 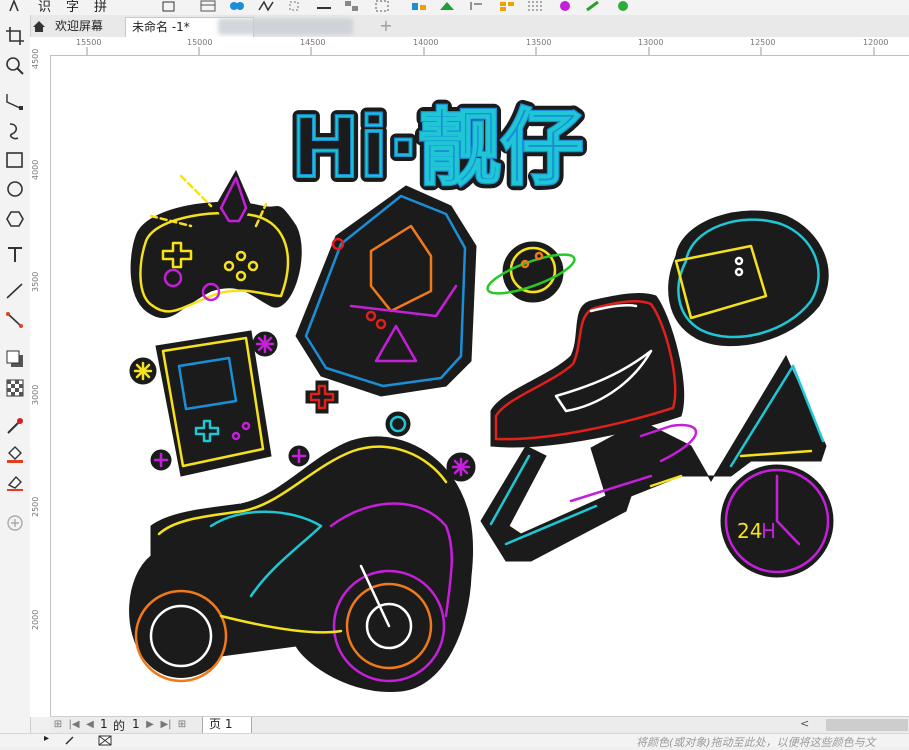 What do you see at coordinates (324, 6) in the screenshot?
I see `line-icon` at bounding box center [324, 6].